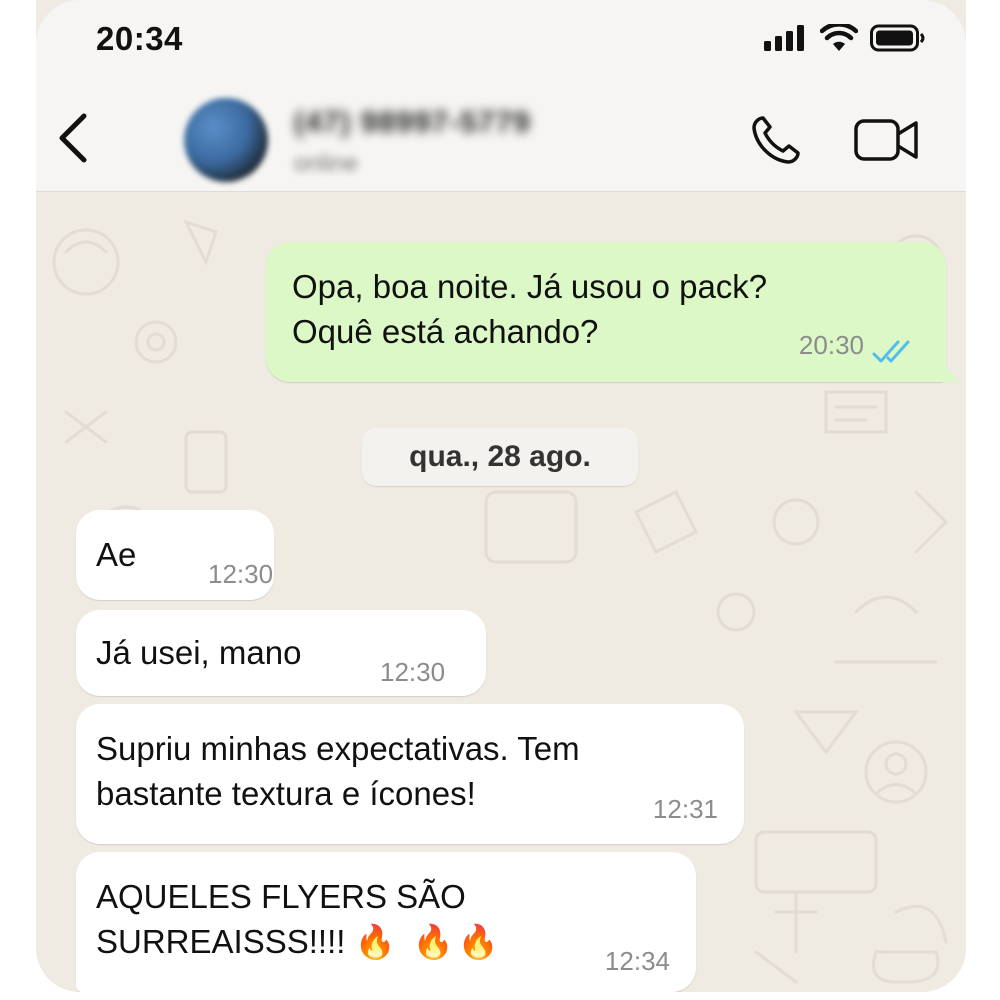  What do you see at coordinates (175, 555) in the screenshot?
I see `message-bubble-incoming: Ae 12:30` at bounding box center [175, 555].